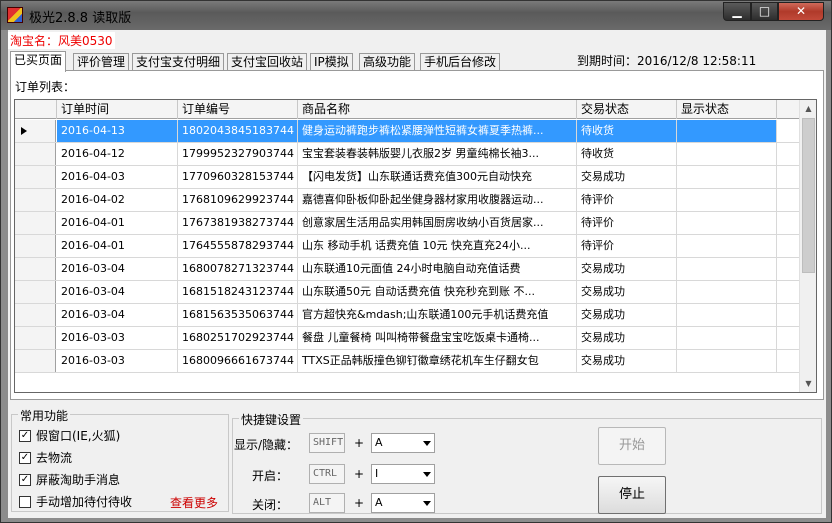  Describe the element at coordinates (117, 131) in the screenshot. I see `cell-order-time: 2016-04-13` at that location.